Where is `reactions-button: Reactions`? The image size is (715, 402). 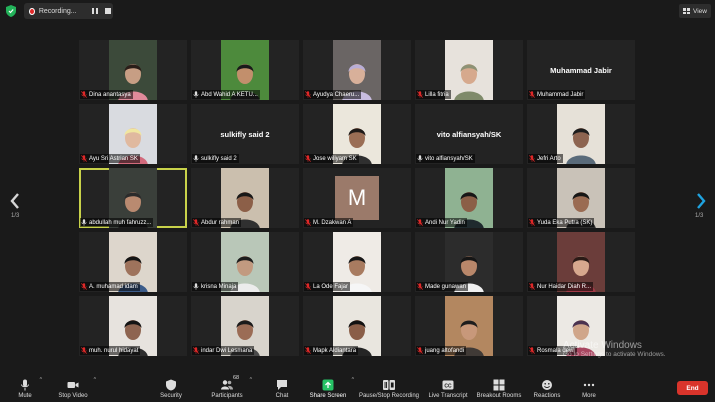 reactions-button: Reactions is located at coordinates (547, 386).